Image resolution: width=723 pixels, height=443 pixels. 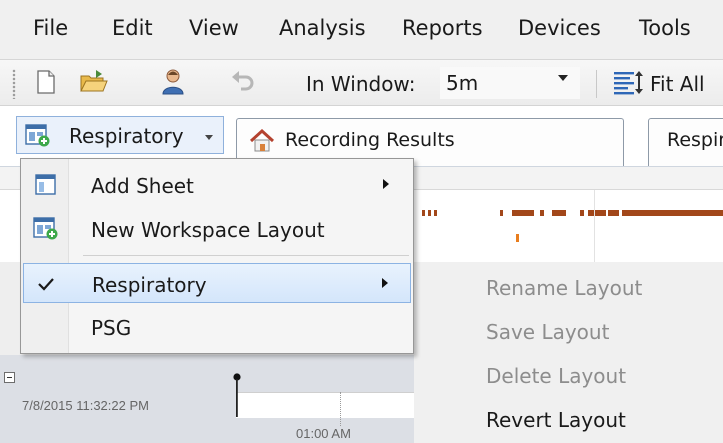 What do you see at coordinates (173, 82) in the screenshot?
I see `user-icon` at bounding box center [173, 82].